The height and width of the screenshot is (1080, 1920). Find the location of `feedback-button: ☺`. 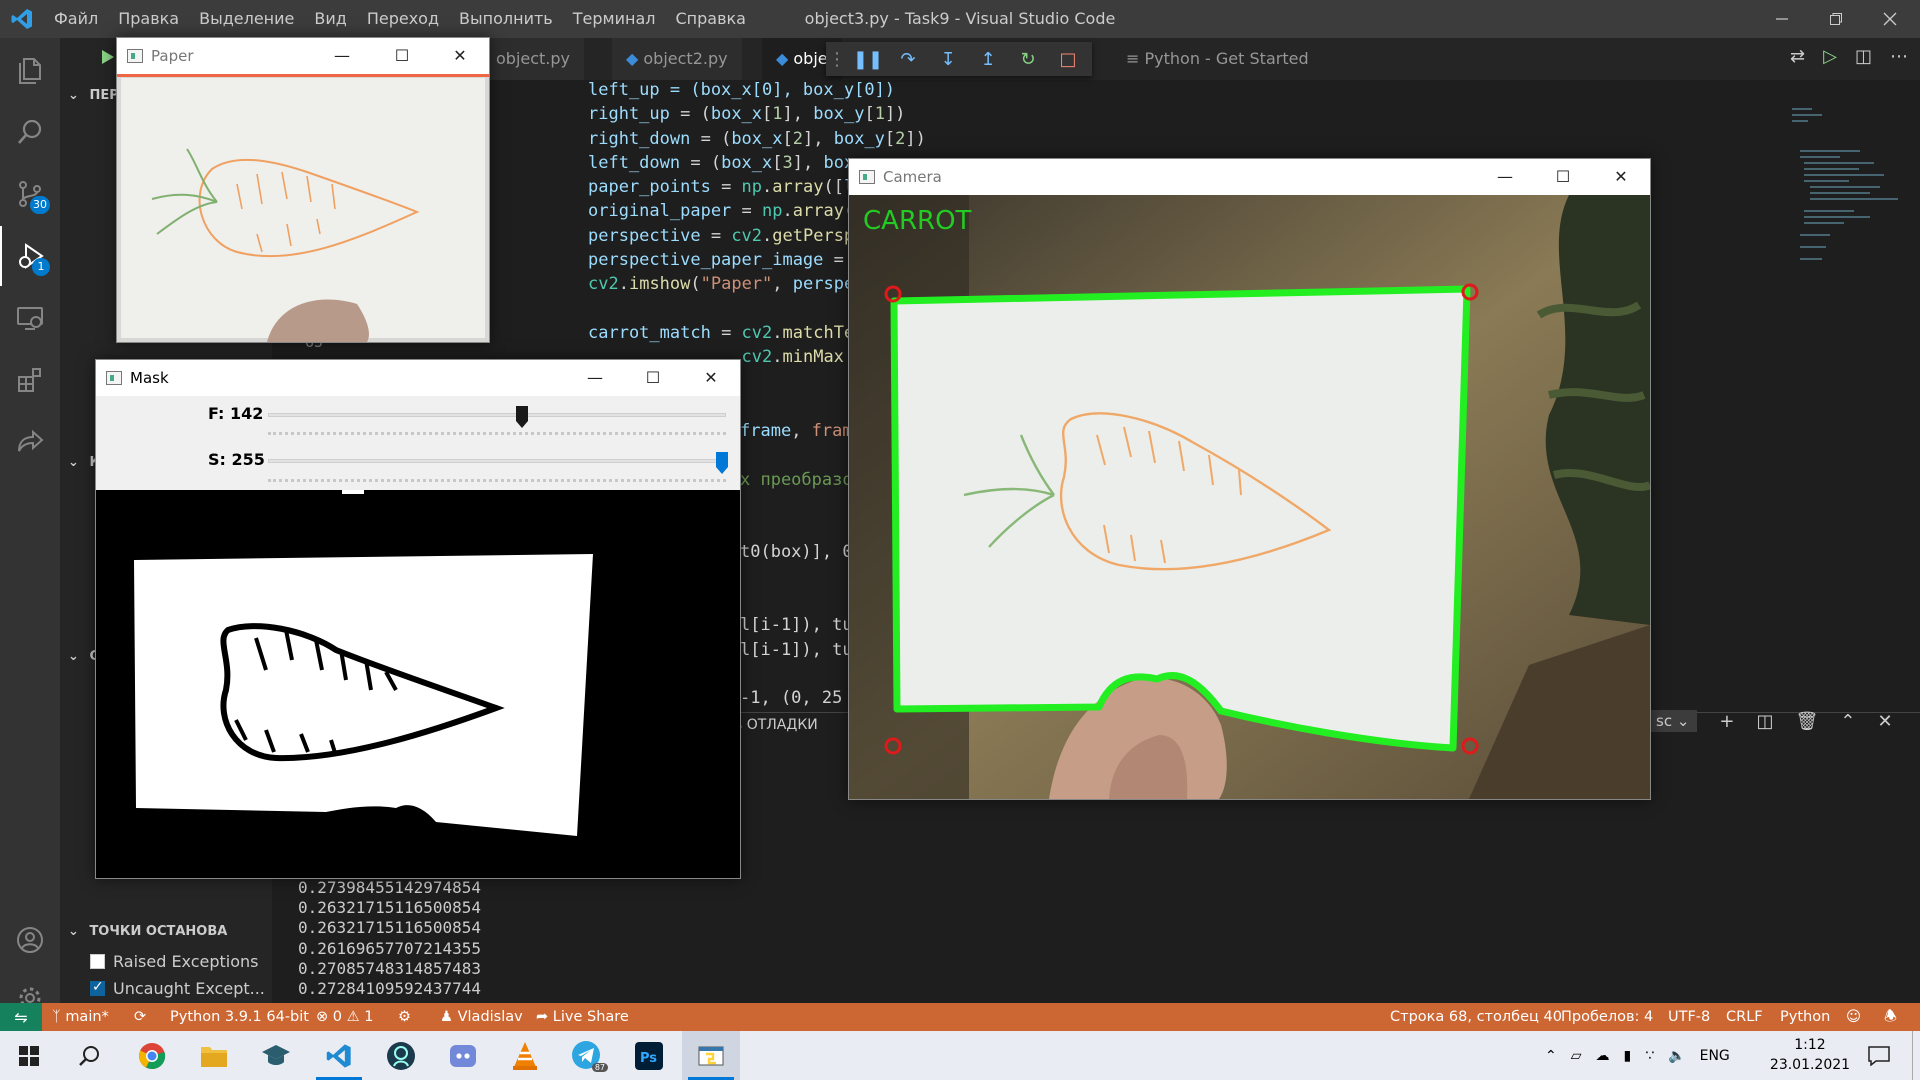

feedback-button: ☺ is located at coordinates (1853, 1017).